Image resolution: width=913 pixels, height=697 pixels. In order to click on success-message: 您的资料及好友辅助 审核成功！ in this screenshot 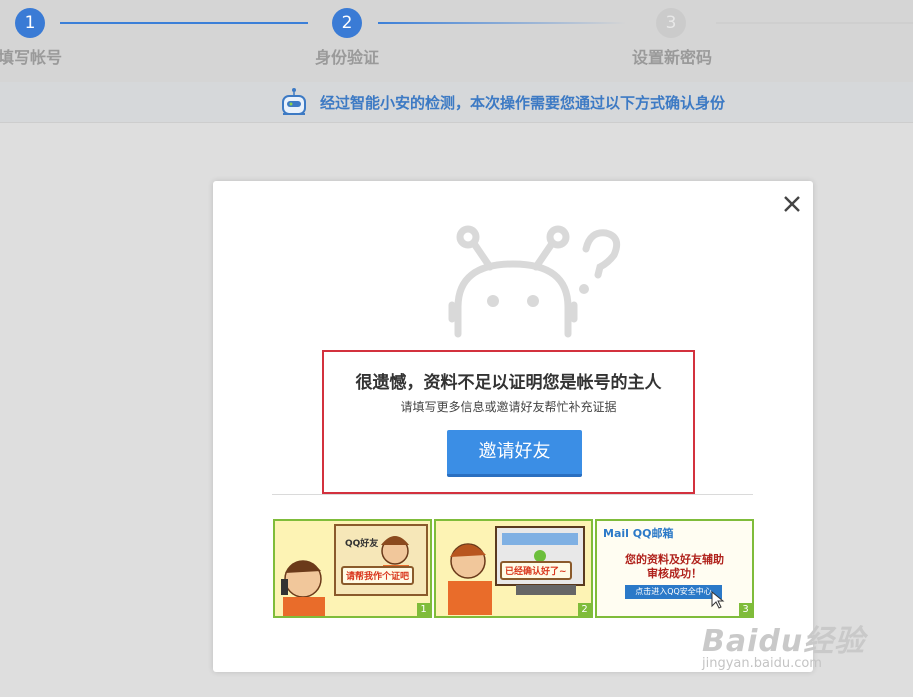, I will do `click(674, 567)`.